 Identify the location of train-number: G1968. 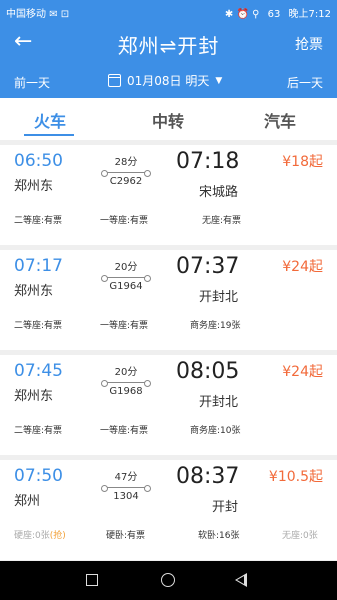
(126, 391).